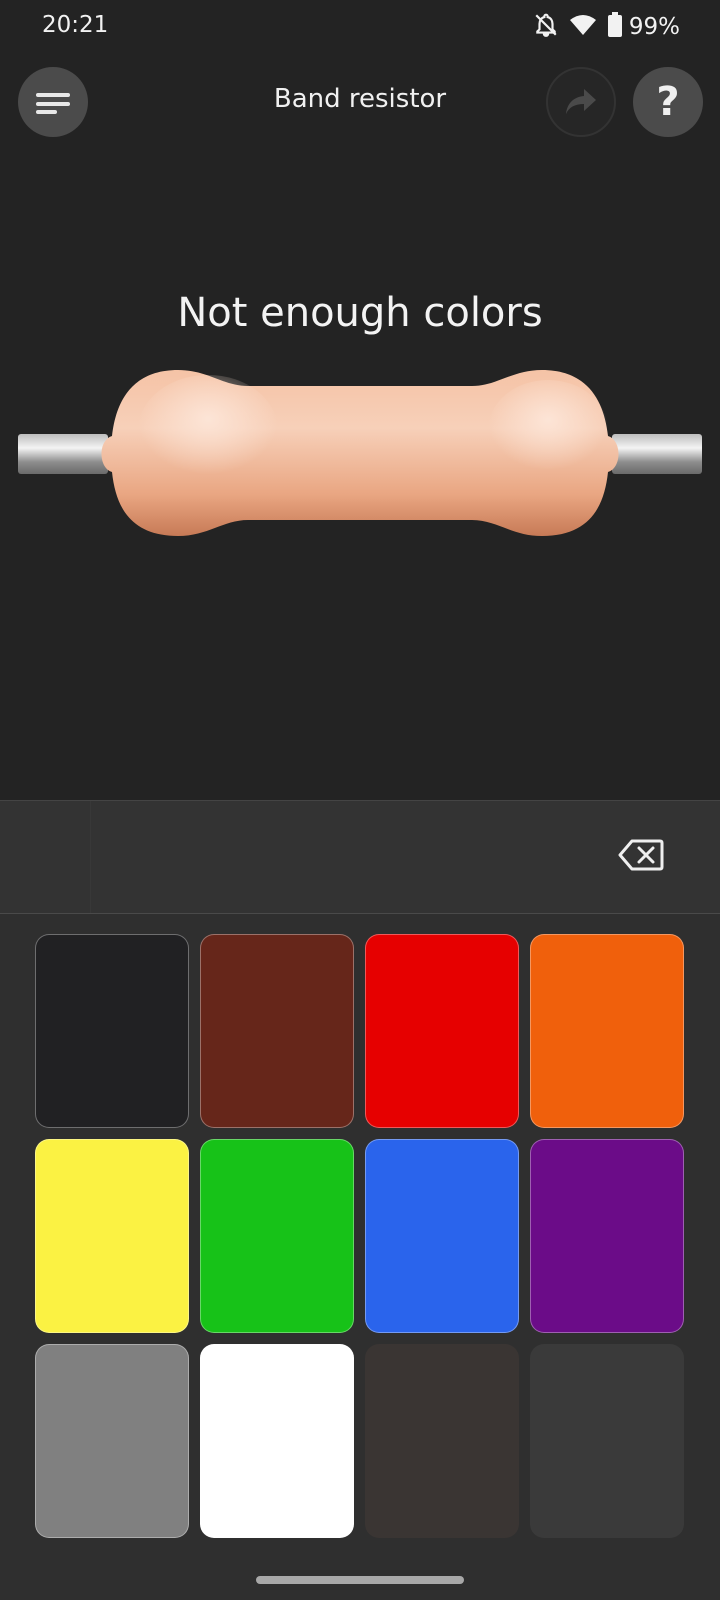 The height and width of the screenshot is (1600, 720). What do you see at coordinates (75, 25) in the screenshot?
I see `status-time: 20:21` at bounding box center [75, 25].